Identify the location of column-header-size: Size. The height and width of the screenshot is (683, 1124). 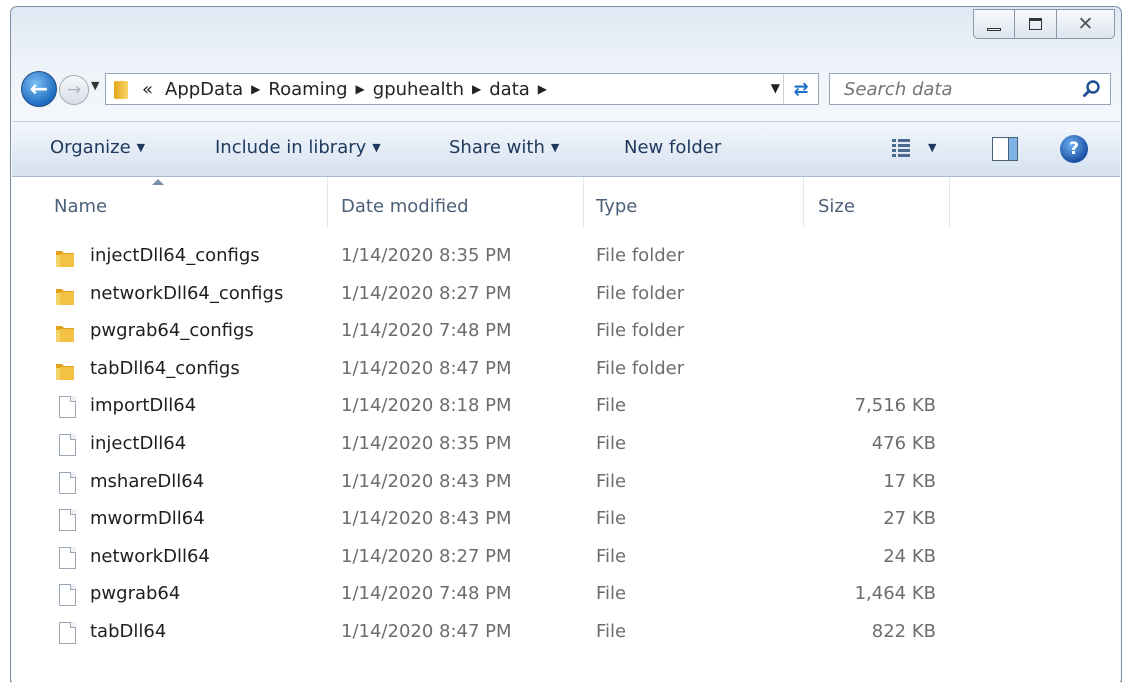
(877, 202).